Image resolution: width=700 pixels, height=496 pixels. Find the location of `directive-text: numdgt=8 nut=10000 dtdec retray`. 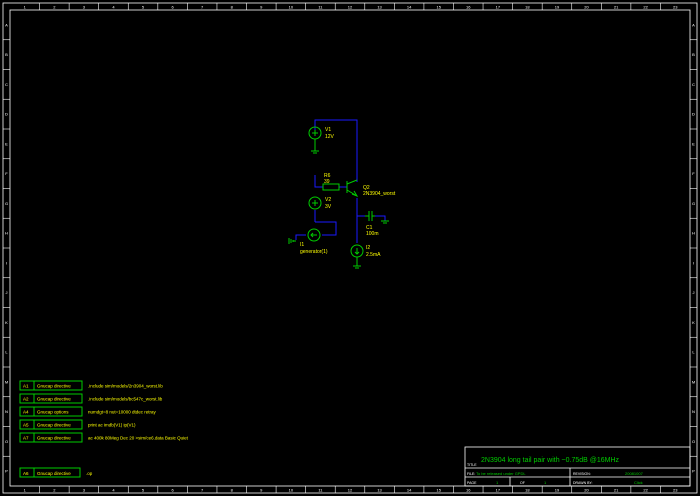

directive-text: numdgt=8 nut=10000 dtdec retray is located at coordinates (122, 412).